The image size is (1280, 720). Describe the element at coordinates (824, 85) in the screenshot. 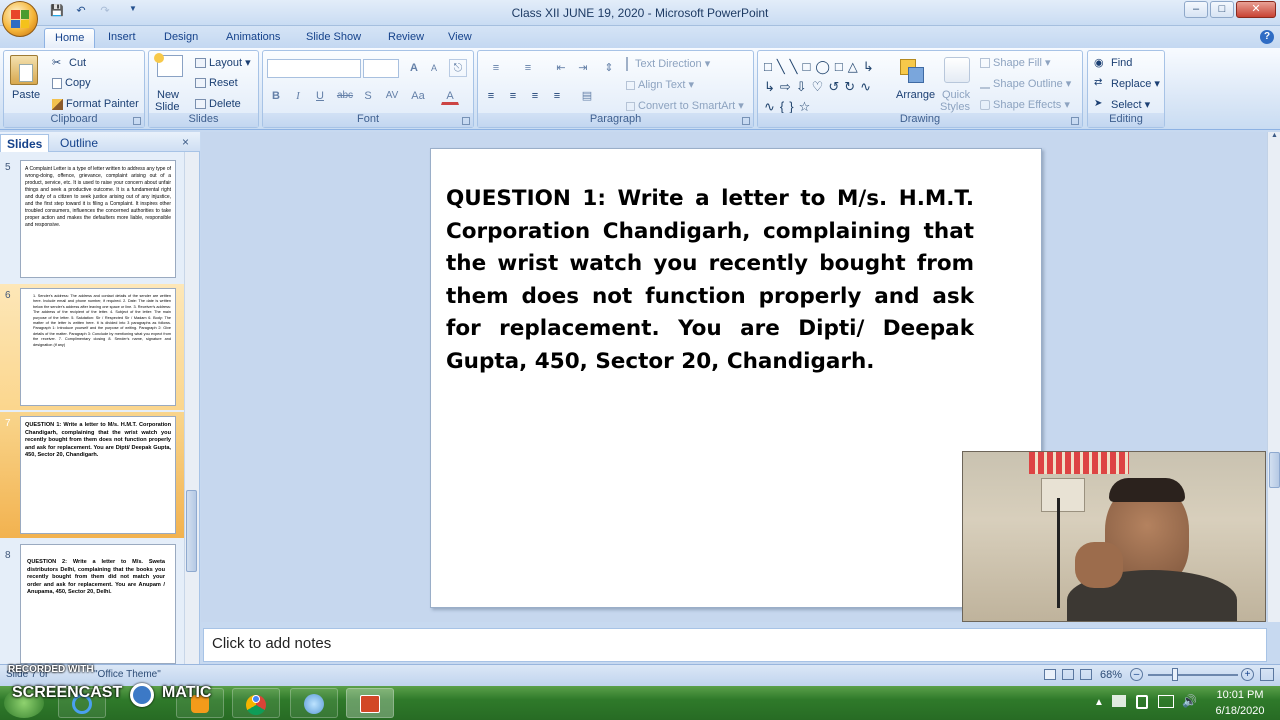

I see `shapes-gallery: □╲╲□◯□△↳↳⇨⇩♡↺↻∿∿{}☆` at that location.